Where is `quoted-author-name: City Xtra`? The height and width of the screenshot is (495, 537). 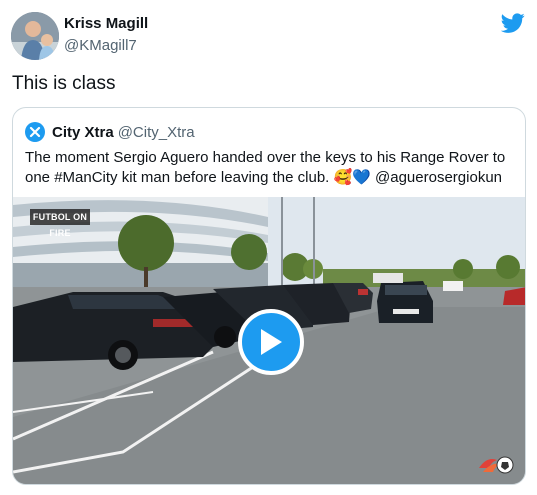 quoted-author-name: City Xtra is located at coordinates (83, 132).